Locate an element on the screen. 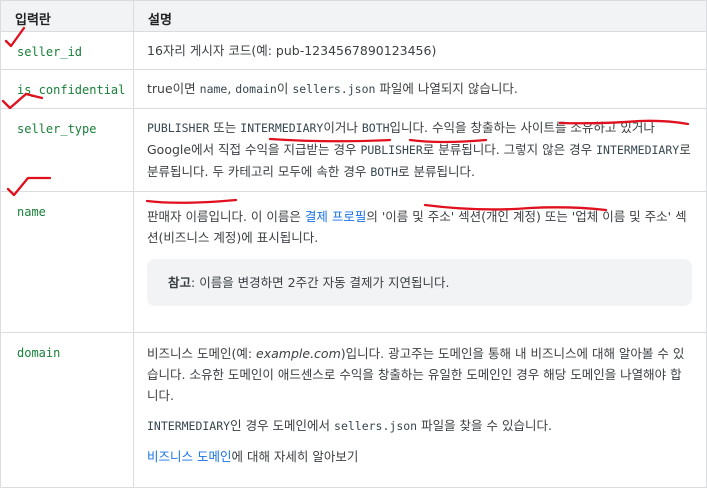 Image resolution: width=707 pixels, height=488 pixels. code-text: name is located at coordinates (213, 89).